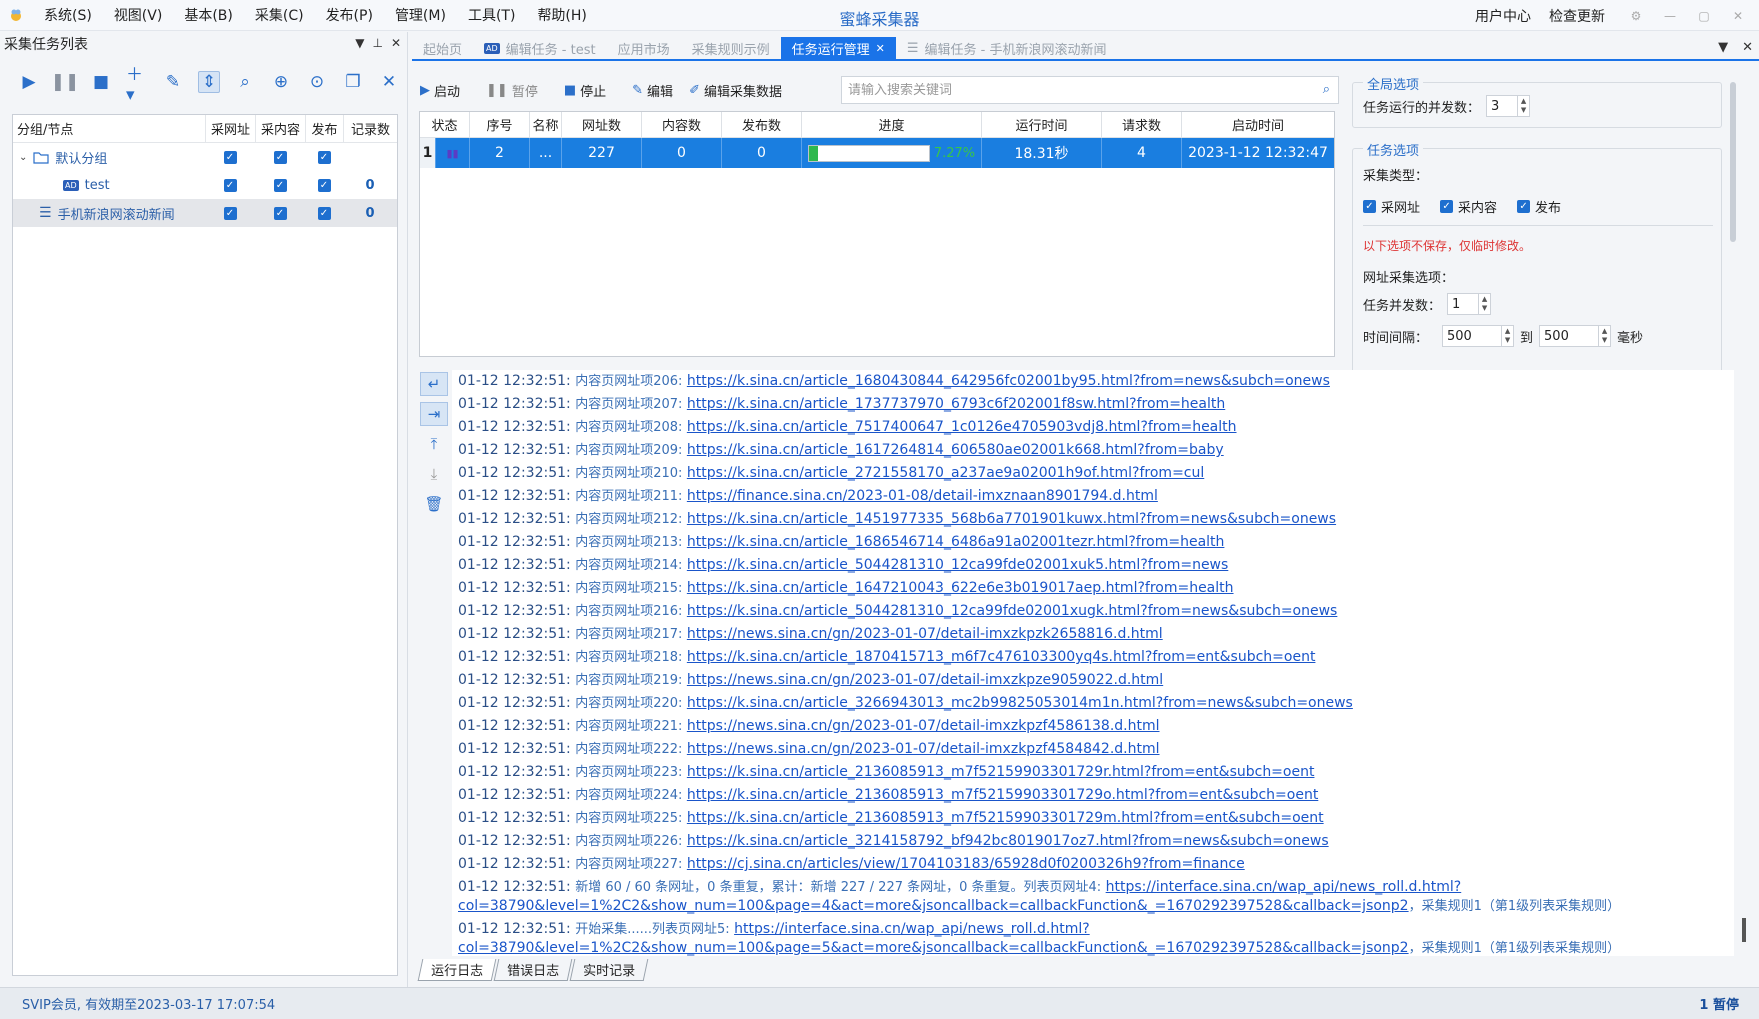 The image size is (1759, 1019). I want to click on edit-data-button: ✐ 编辑采集数据, so click(735, 90).